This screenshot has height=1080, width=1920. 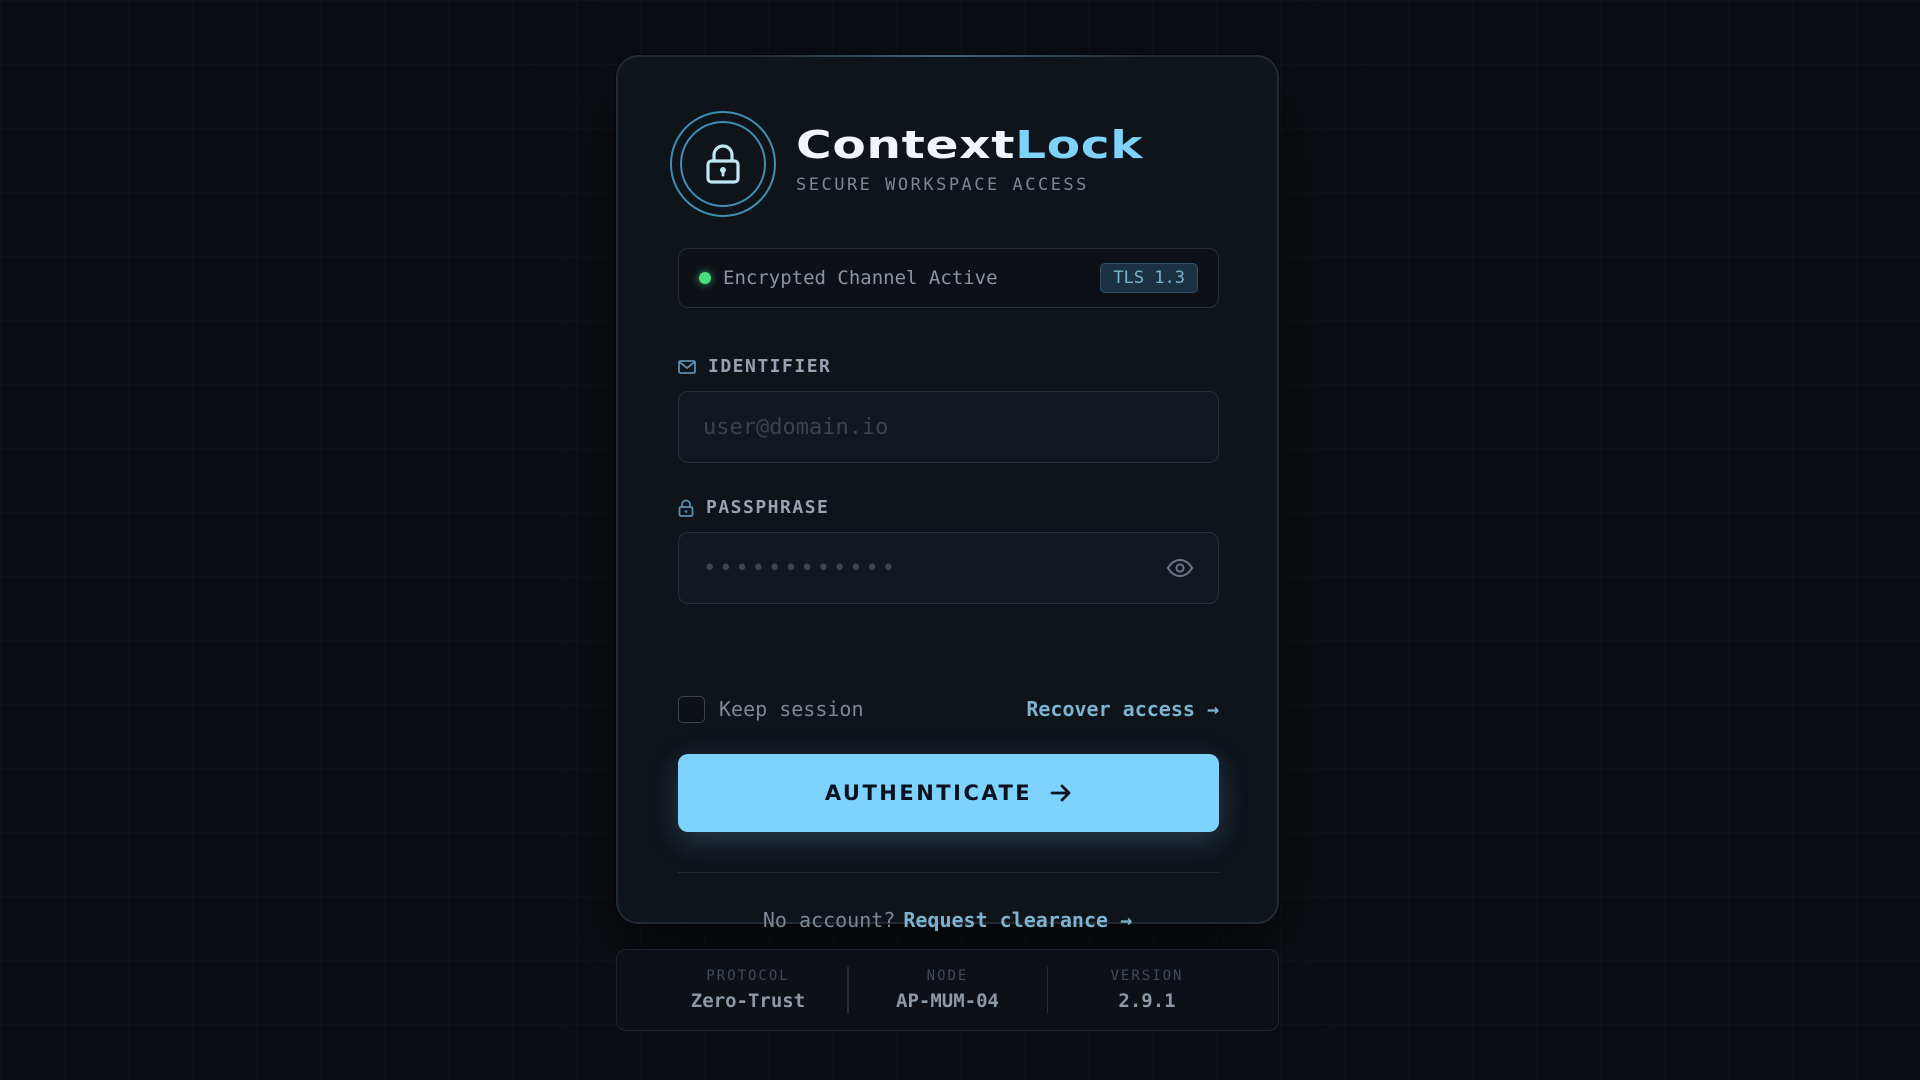 What do you see at coordinates (1147, 976) in the screenshot?
I see `meta-version-key: VERSION` at bounding box center [1147, 976].